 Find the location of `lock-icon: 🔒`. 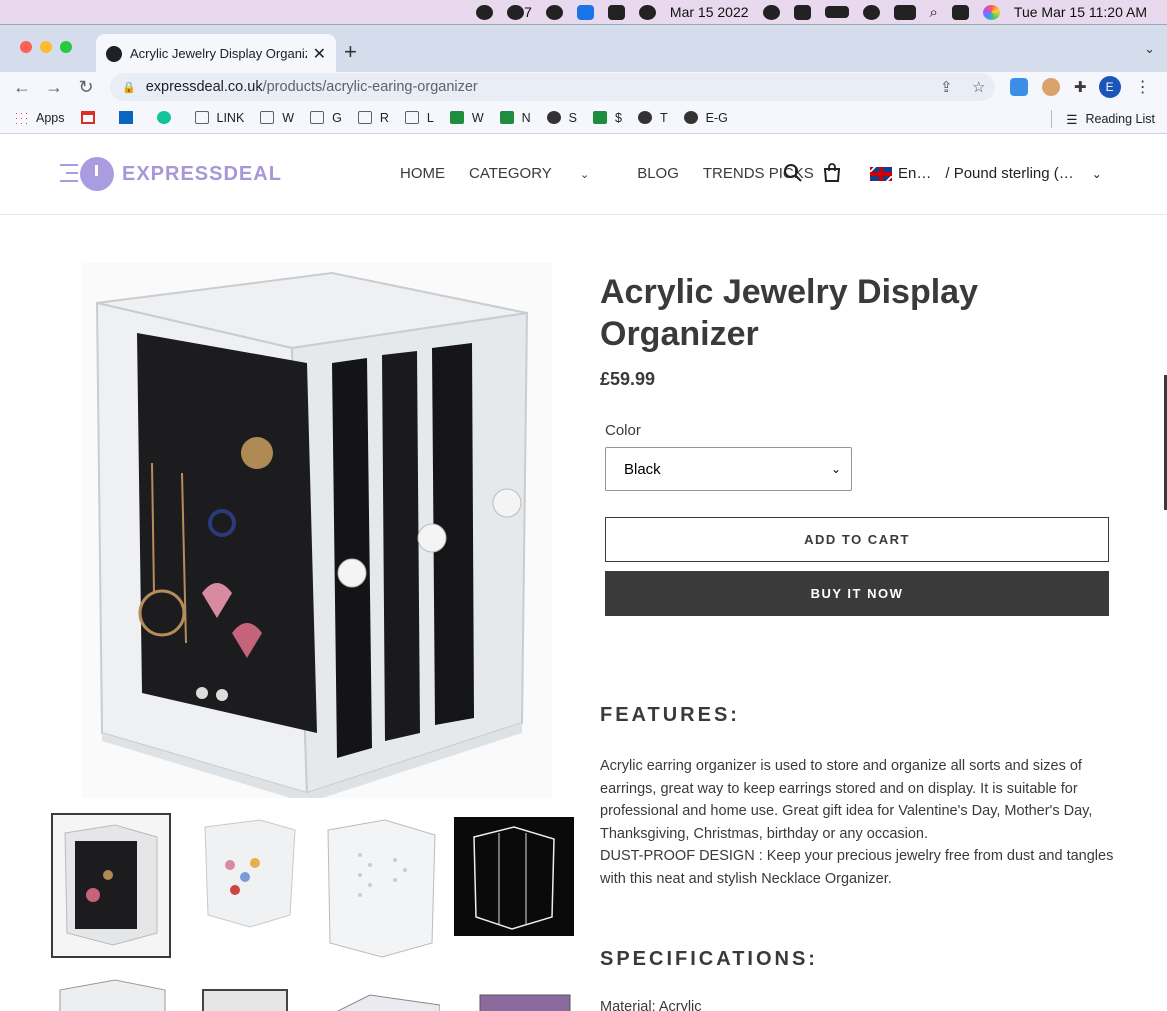

lock-icon: 🔒 is located at coordinates (129, 87).